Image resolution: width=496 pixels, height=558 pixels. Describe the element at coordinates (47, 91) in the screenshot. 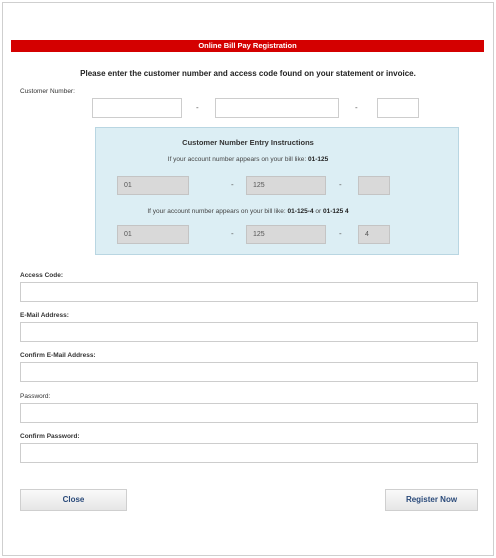

I see `customer-number-label: Customer Number:` at that location.